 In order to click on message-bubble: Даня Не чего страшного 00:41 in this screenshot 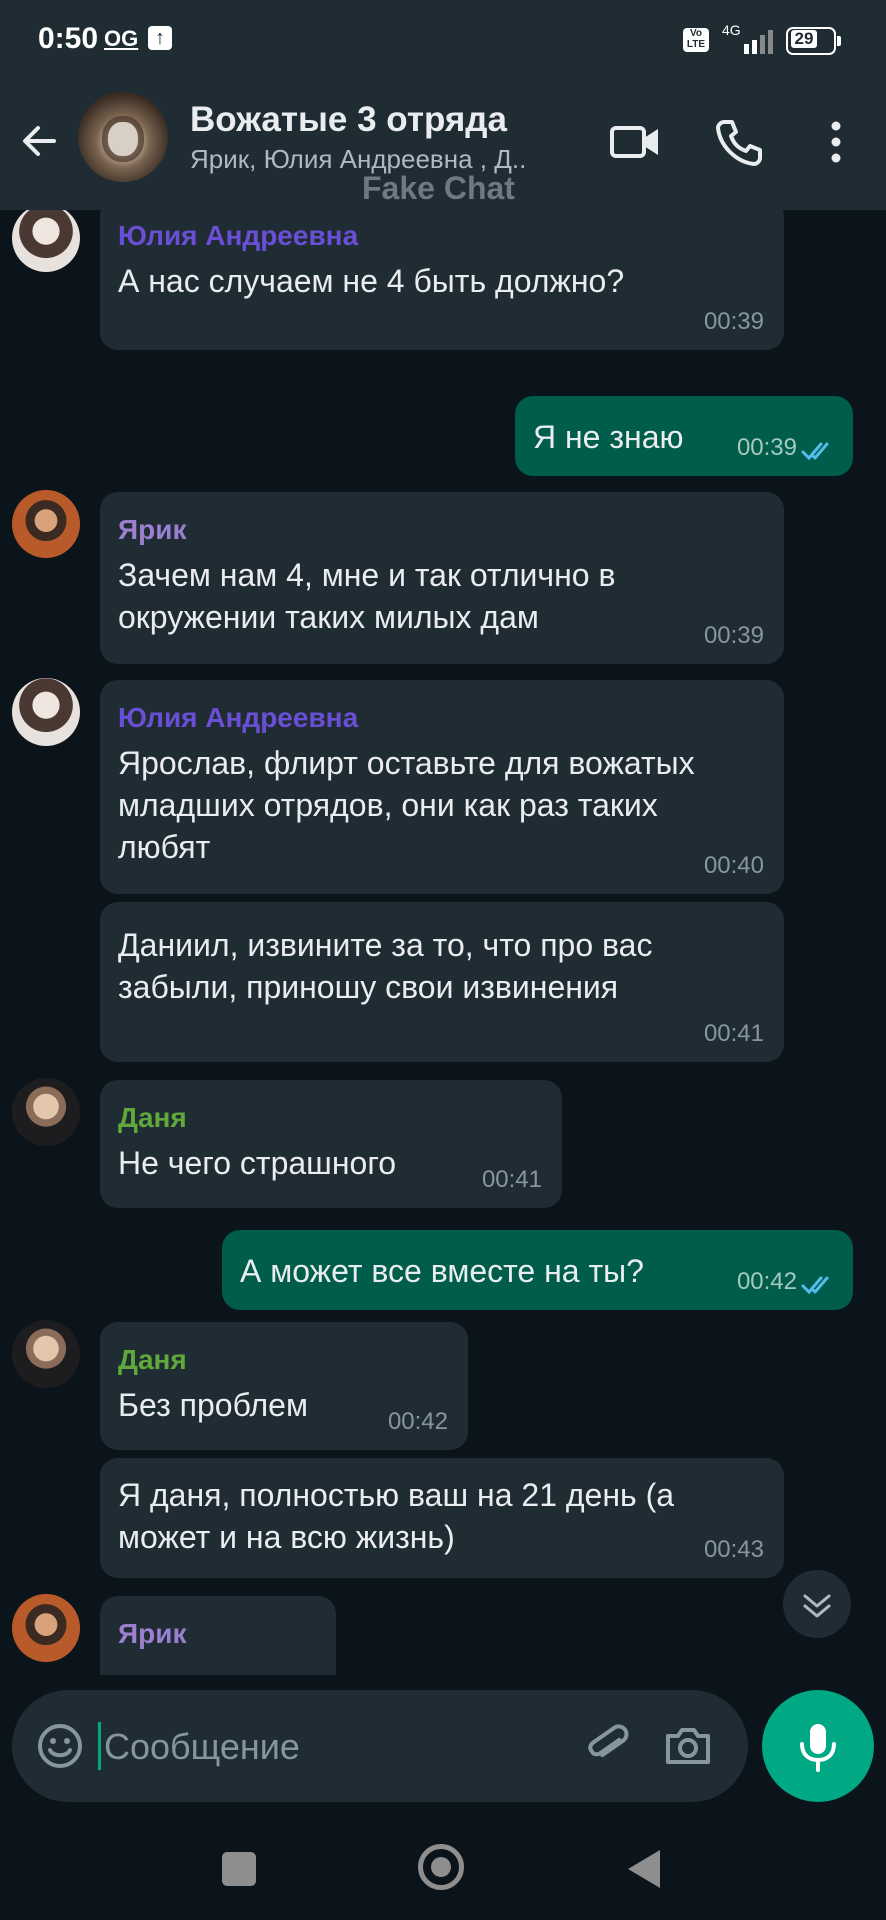, I will do `click(331, 1144)`.